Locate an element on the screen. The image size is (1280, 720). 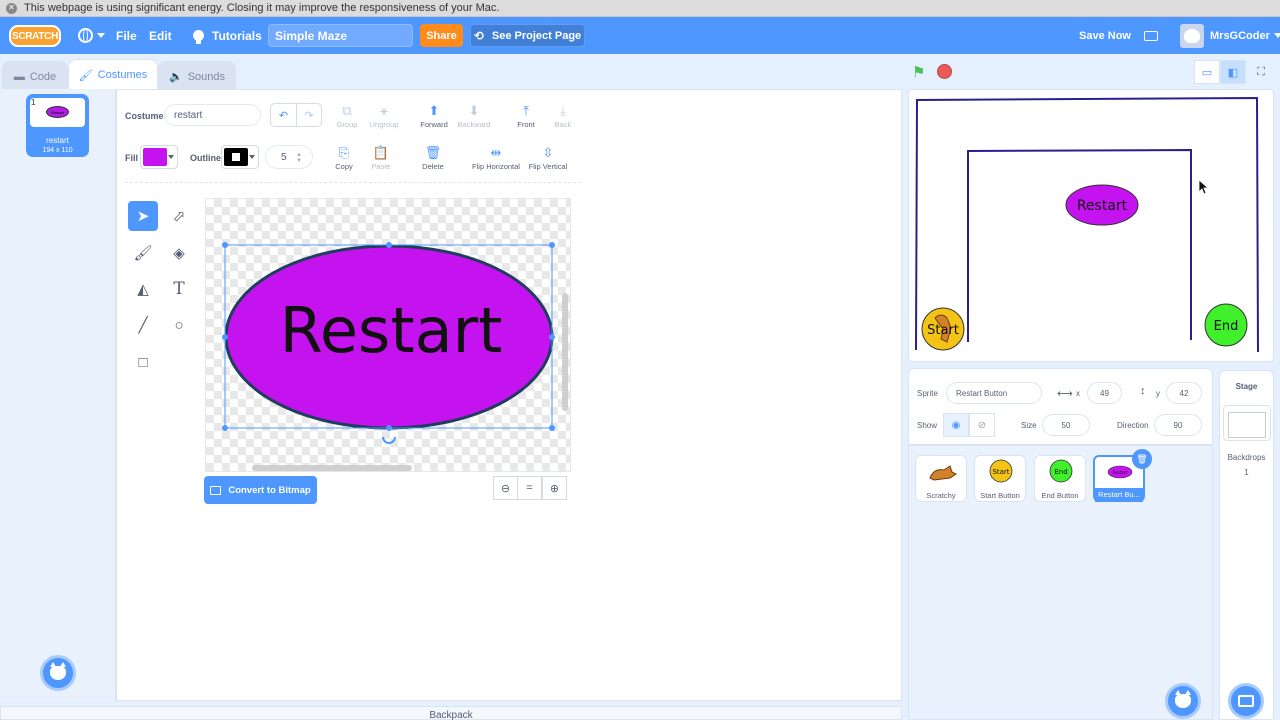
reshape-tool: ⬀ is located at coordinates (179, 216).